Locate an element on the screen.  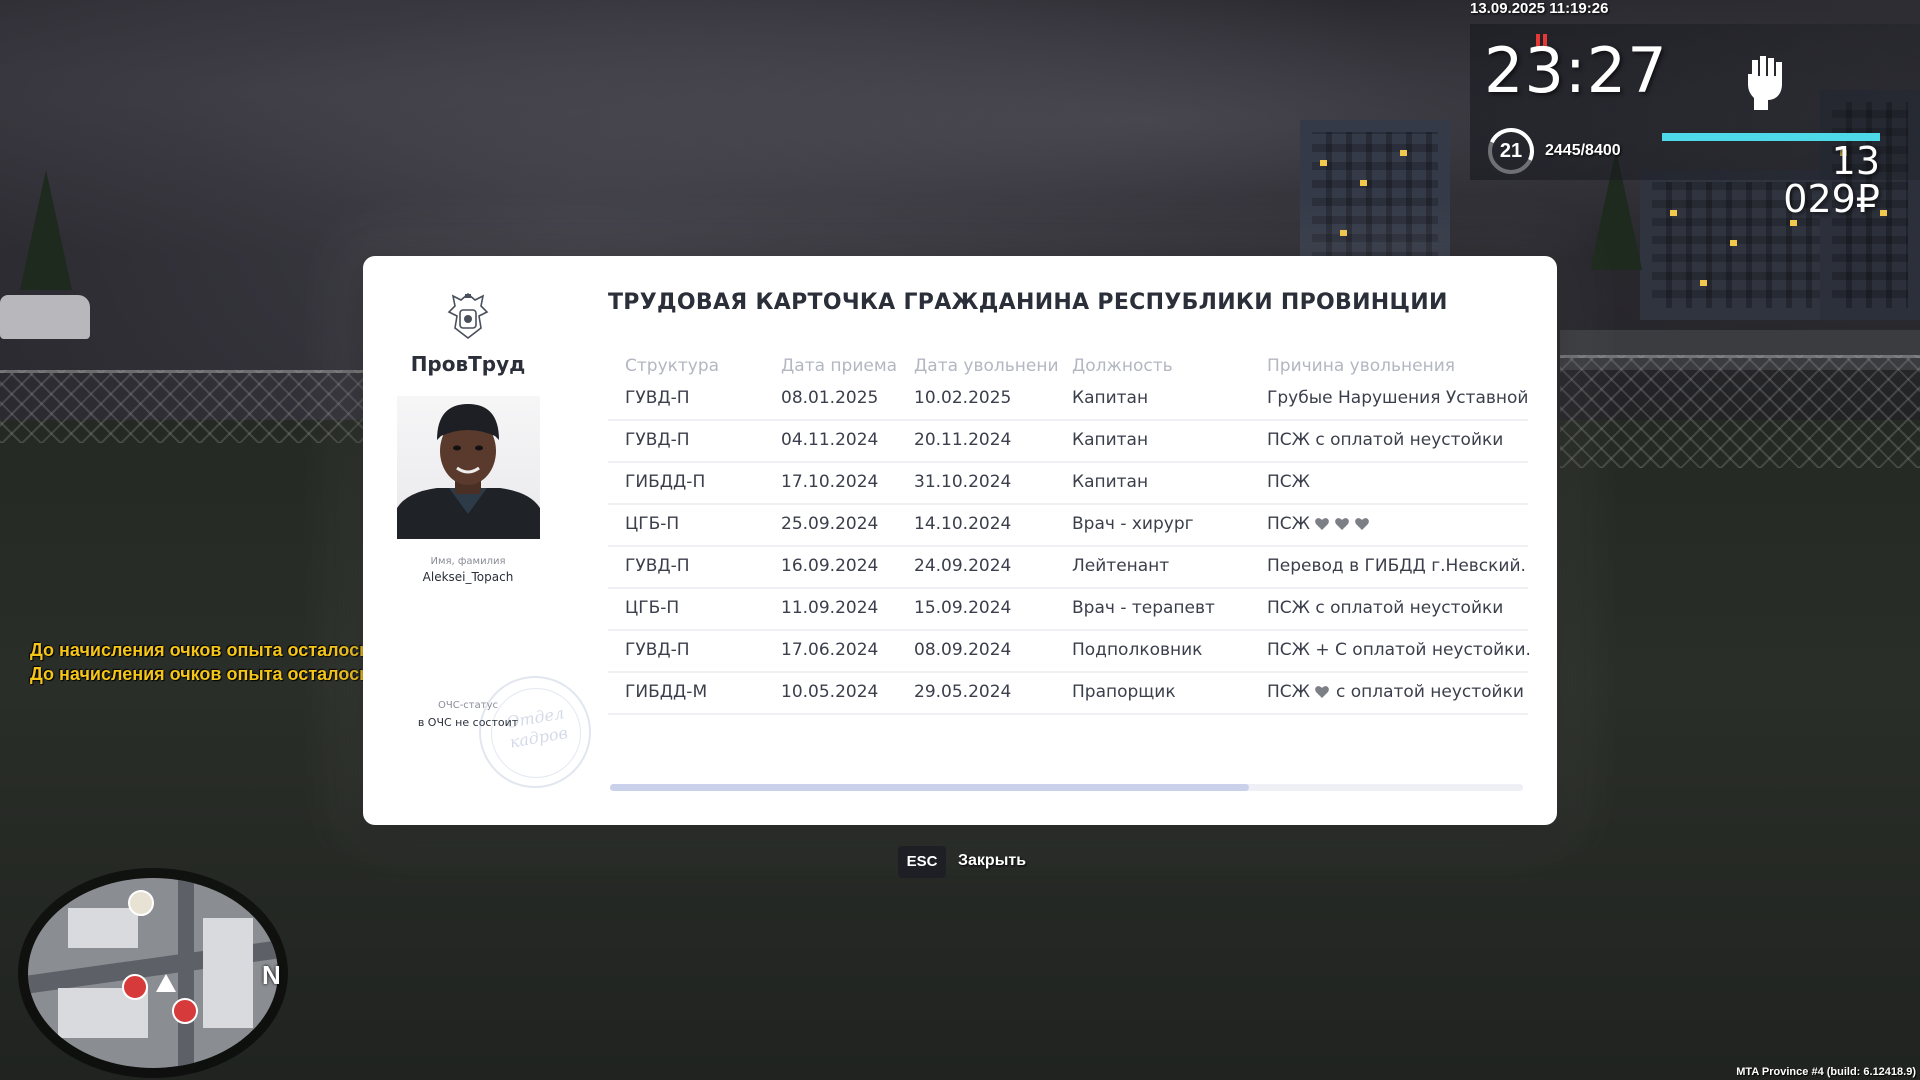
hud-datetime: 13.09.2025 11:19:26 is located at coordinates (1539, 8).